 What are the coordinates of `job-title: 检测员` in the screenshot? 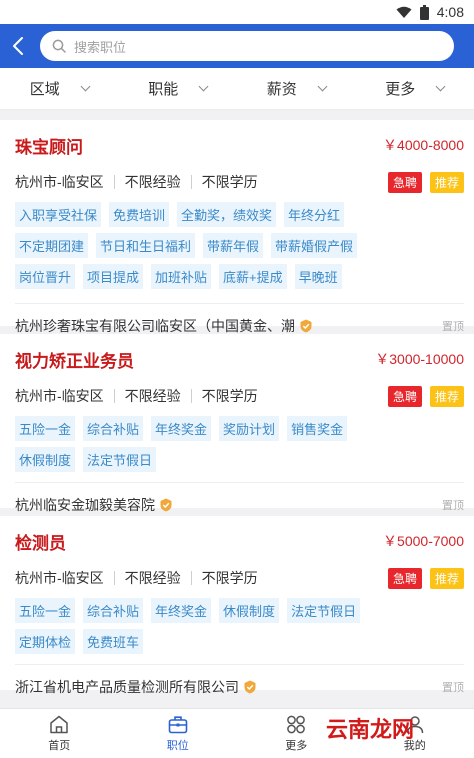 It's located at (40, 543).